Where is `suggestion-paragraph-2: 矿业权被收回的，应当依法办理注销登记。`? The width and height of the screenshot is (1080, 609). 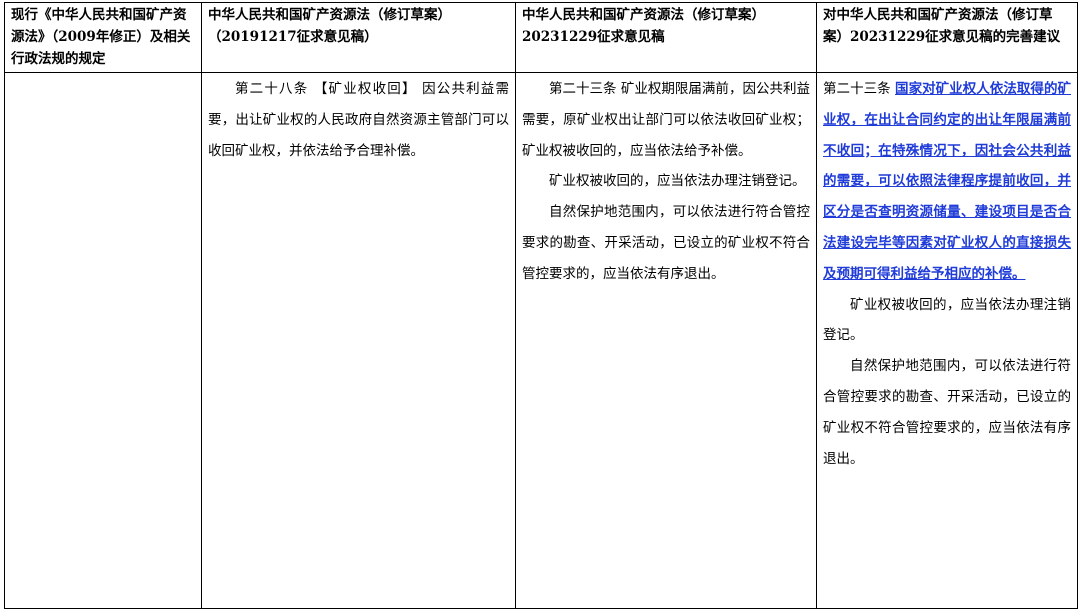
suggestion-paragraph-2: 矿业权被收回的，应当依法办理注销登记。 is located at coordinates (947, 320).